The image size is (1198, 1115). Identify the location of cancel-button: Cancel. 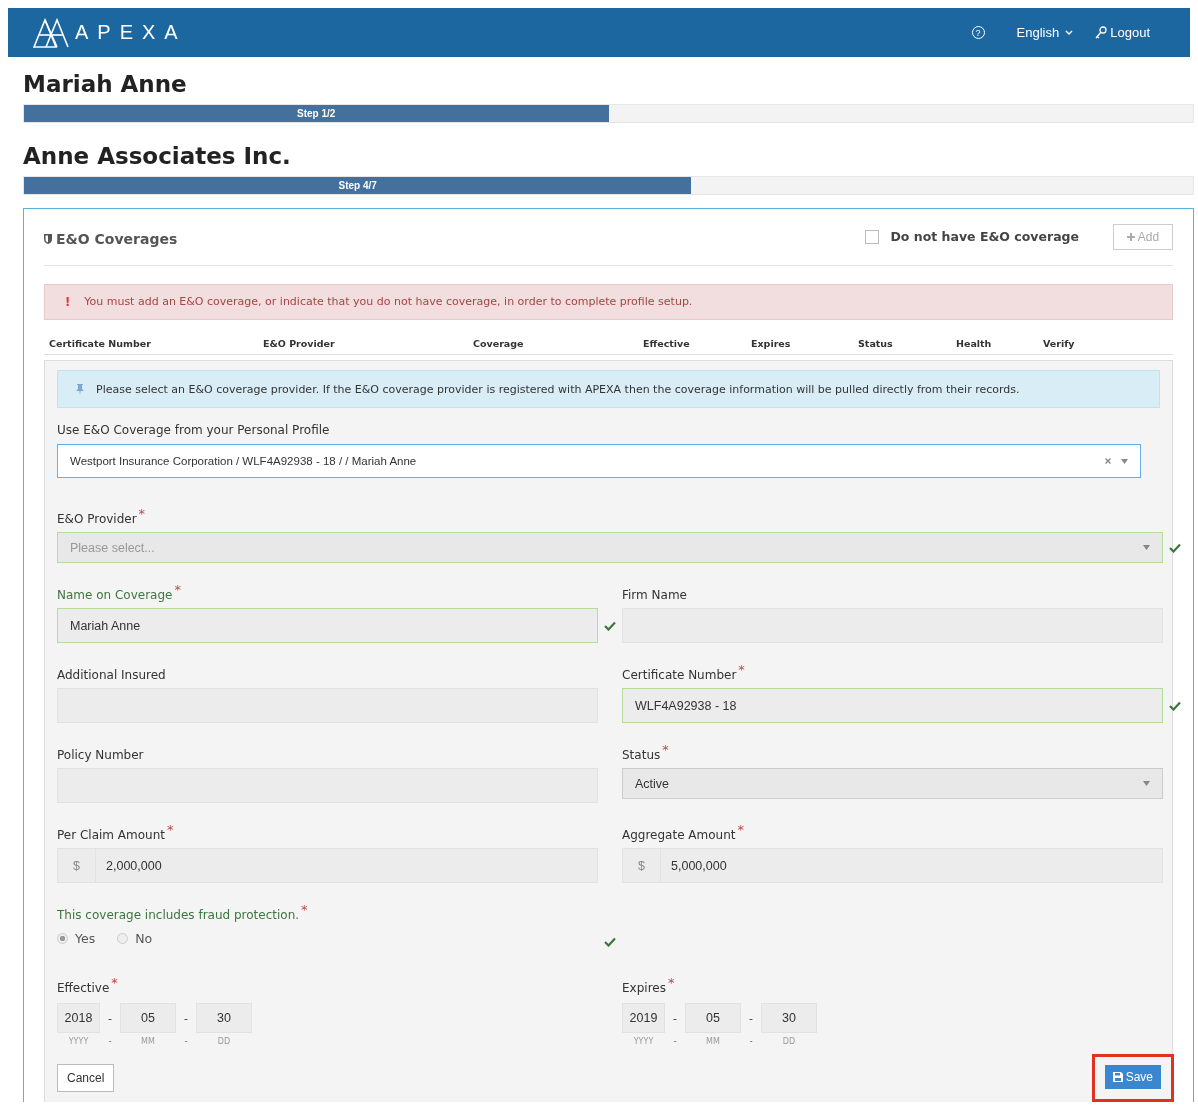
(86, 1078).